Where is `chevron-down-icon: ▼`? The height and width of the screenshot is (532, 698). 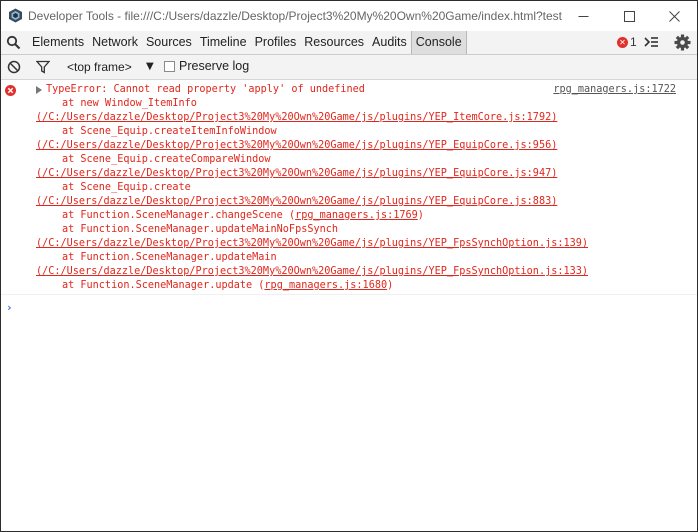
chevron-down-icon: ▼ is located at coordinates (150, 66).